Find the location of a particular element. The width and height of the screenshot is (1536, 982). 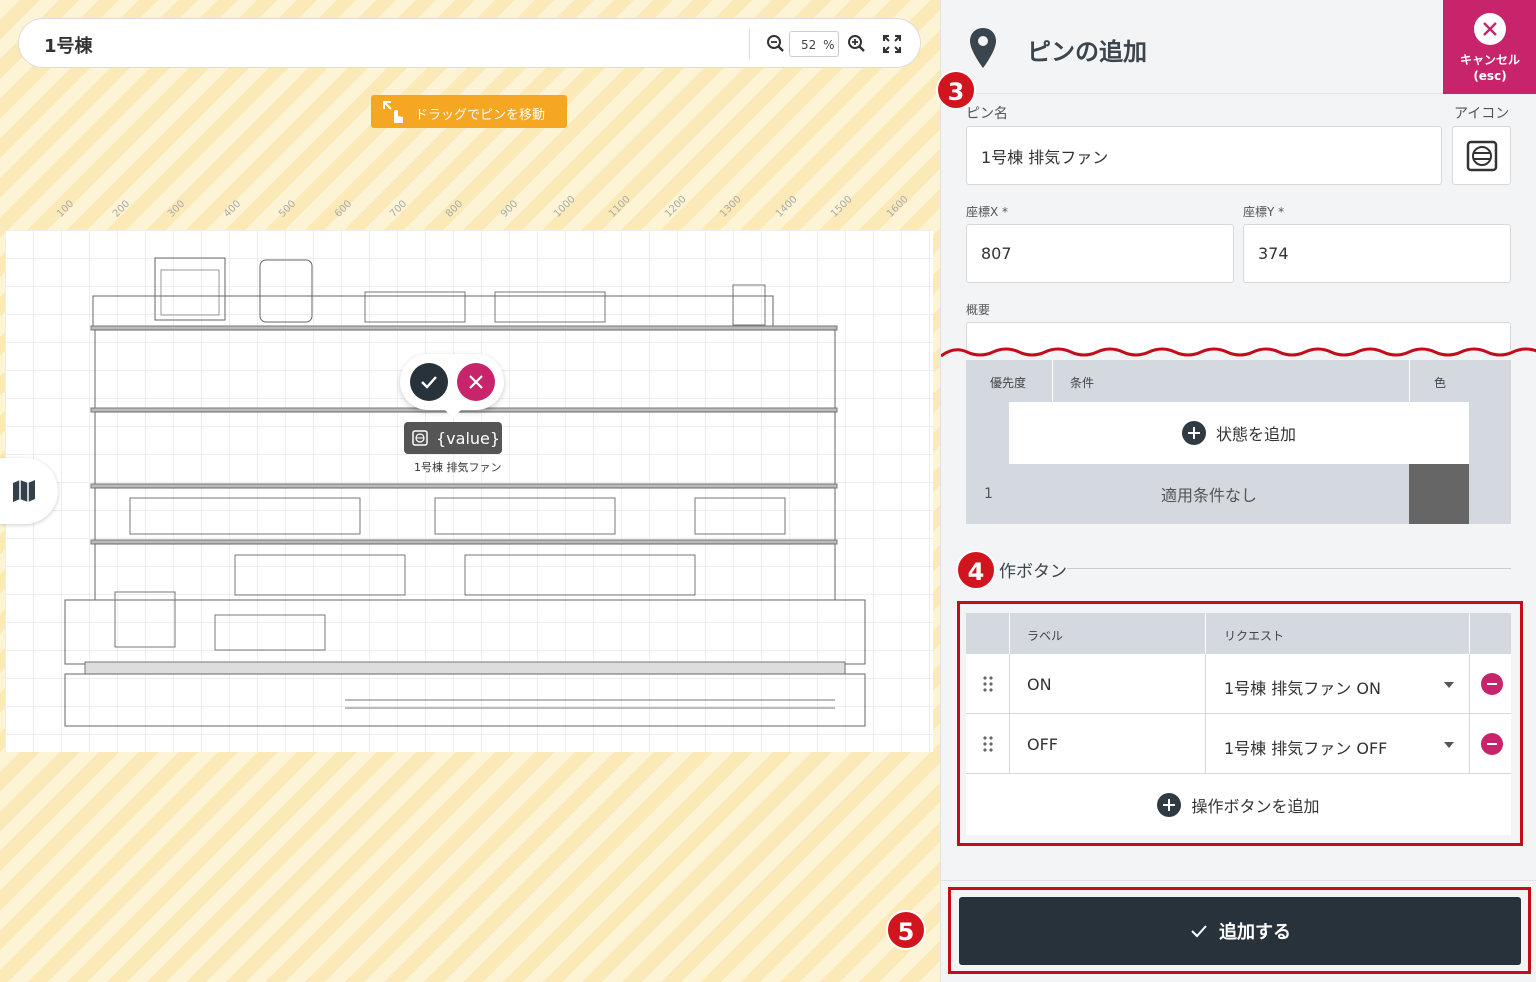

map-toolbar: 1号棟 52 % is located at coordinates (469, 43).